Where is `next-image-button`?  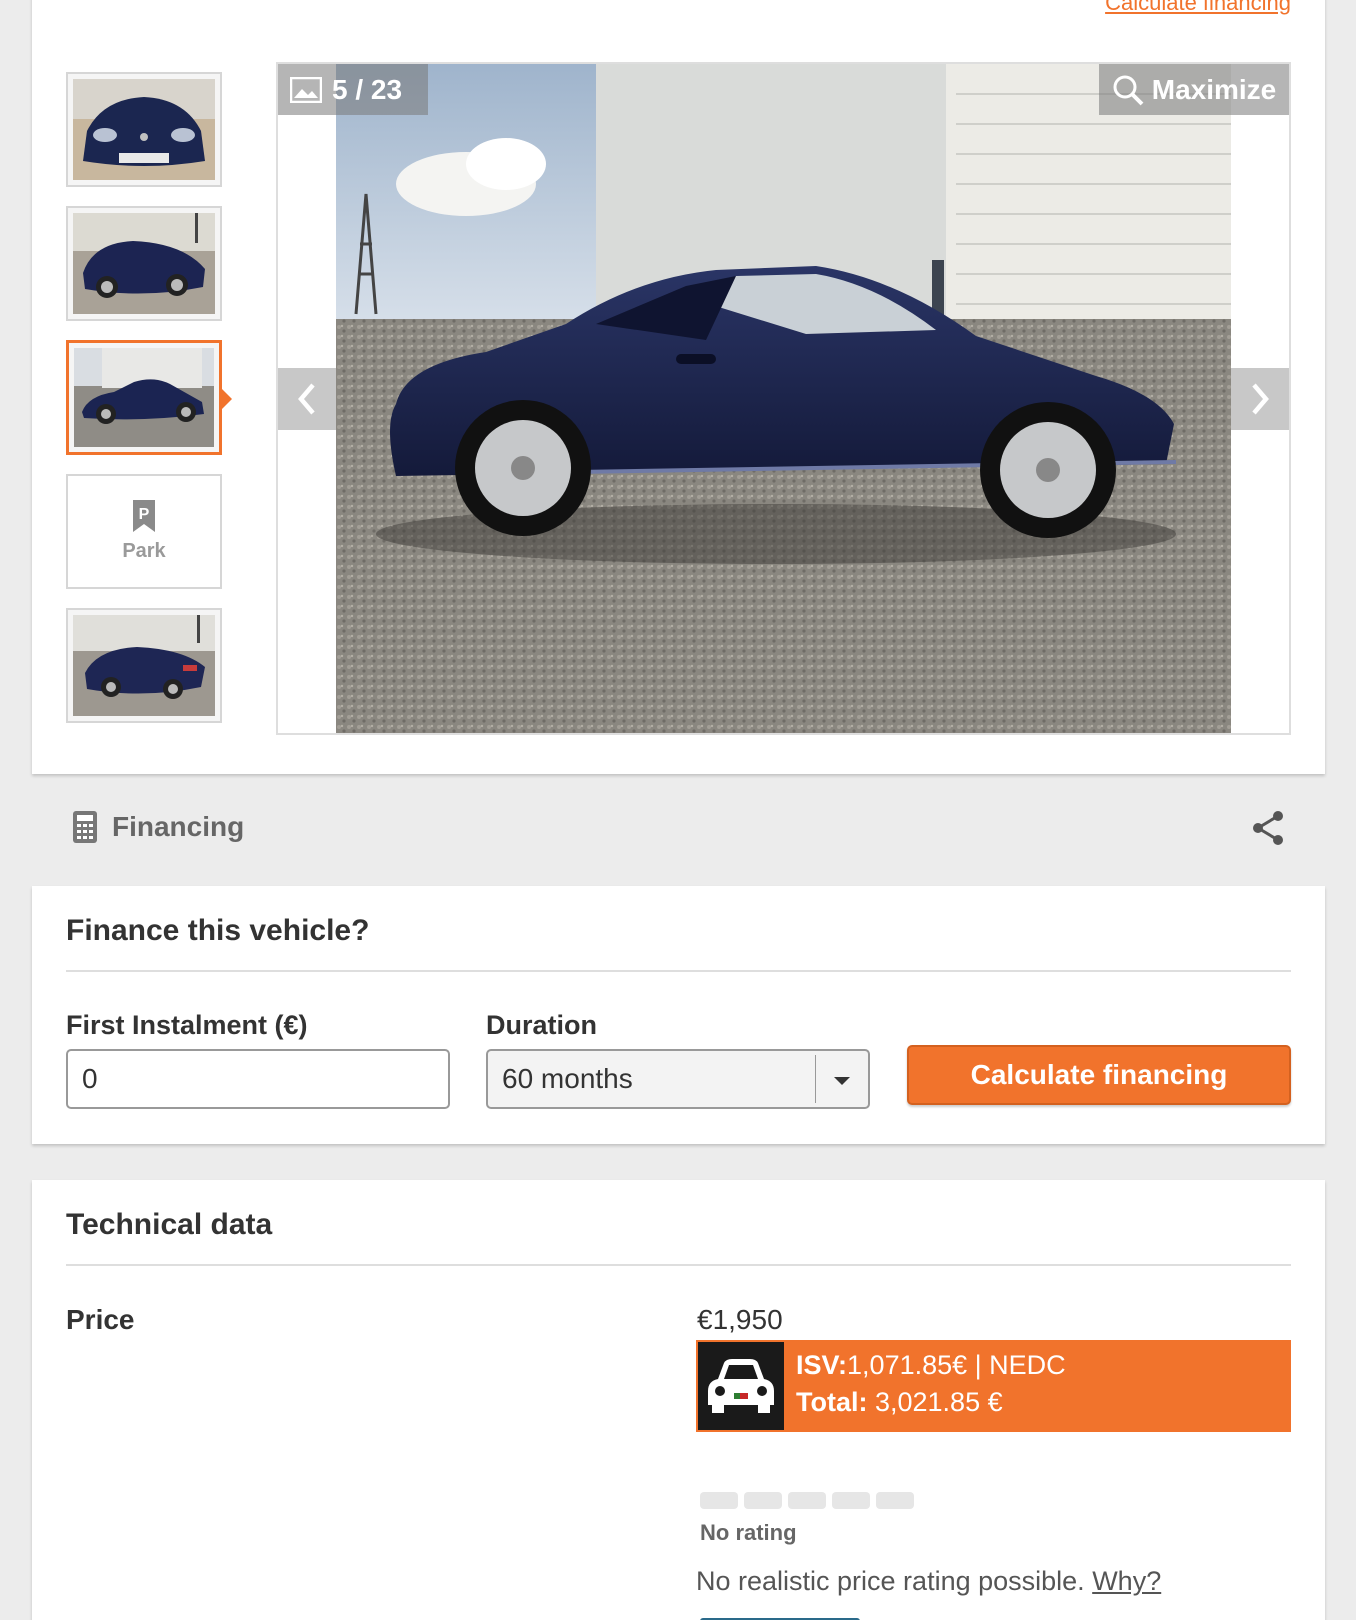
next-image-button is located at coordinates (1260, 399).